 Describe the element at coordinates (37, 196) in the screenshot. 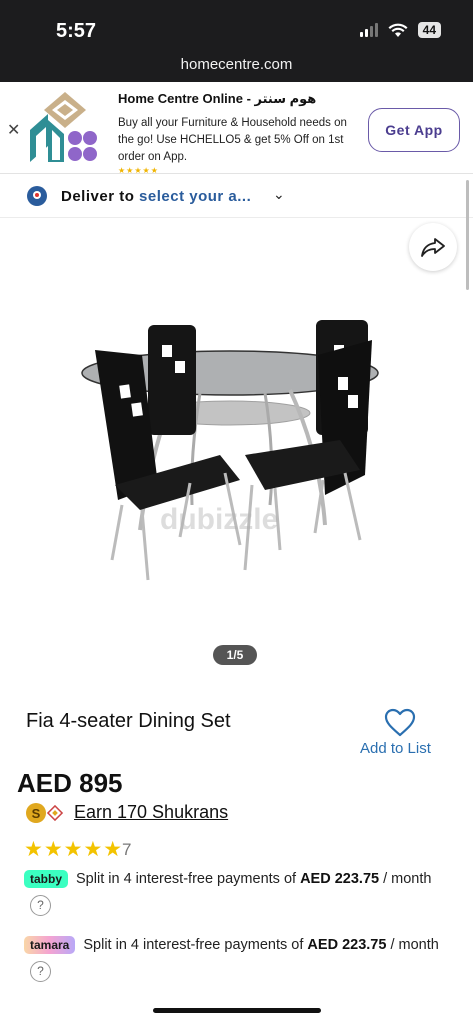

I see `location-pin-icon` at that location.